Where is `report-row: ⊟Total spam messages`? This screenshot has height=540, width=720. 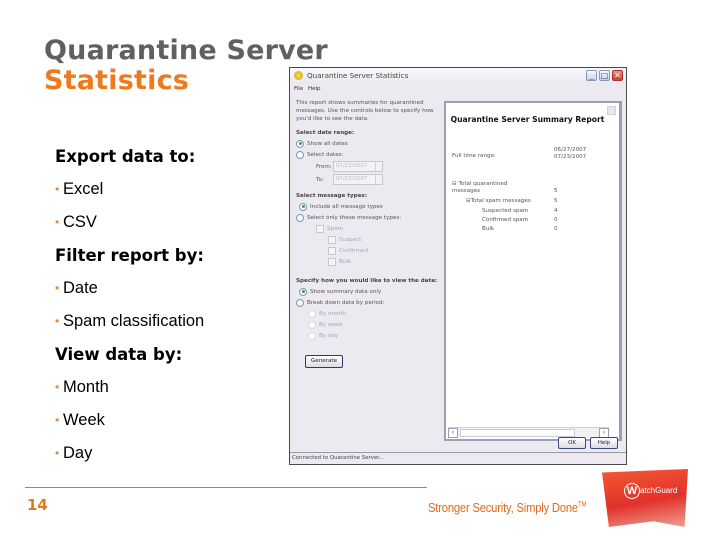 report-row: ⊟Total spam messages is located at coordinates (498, 201).